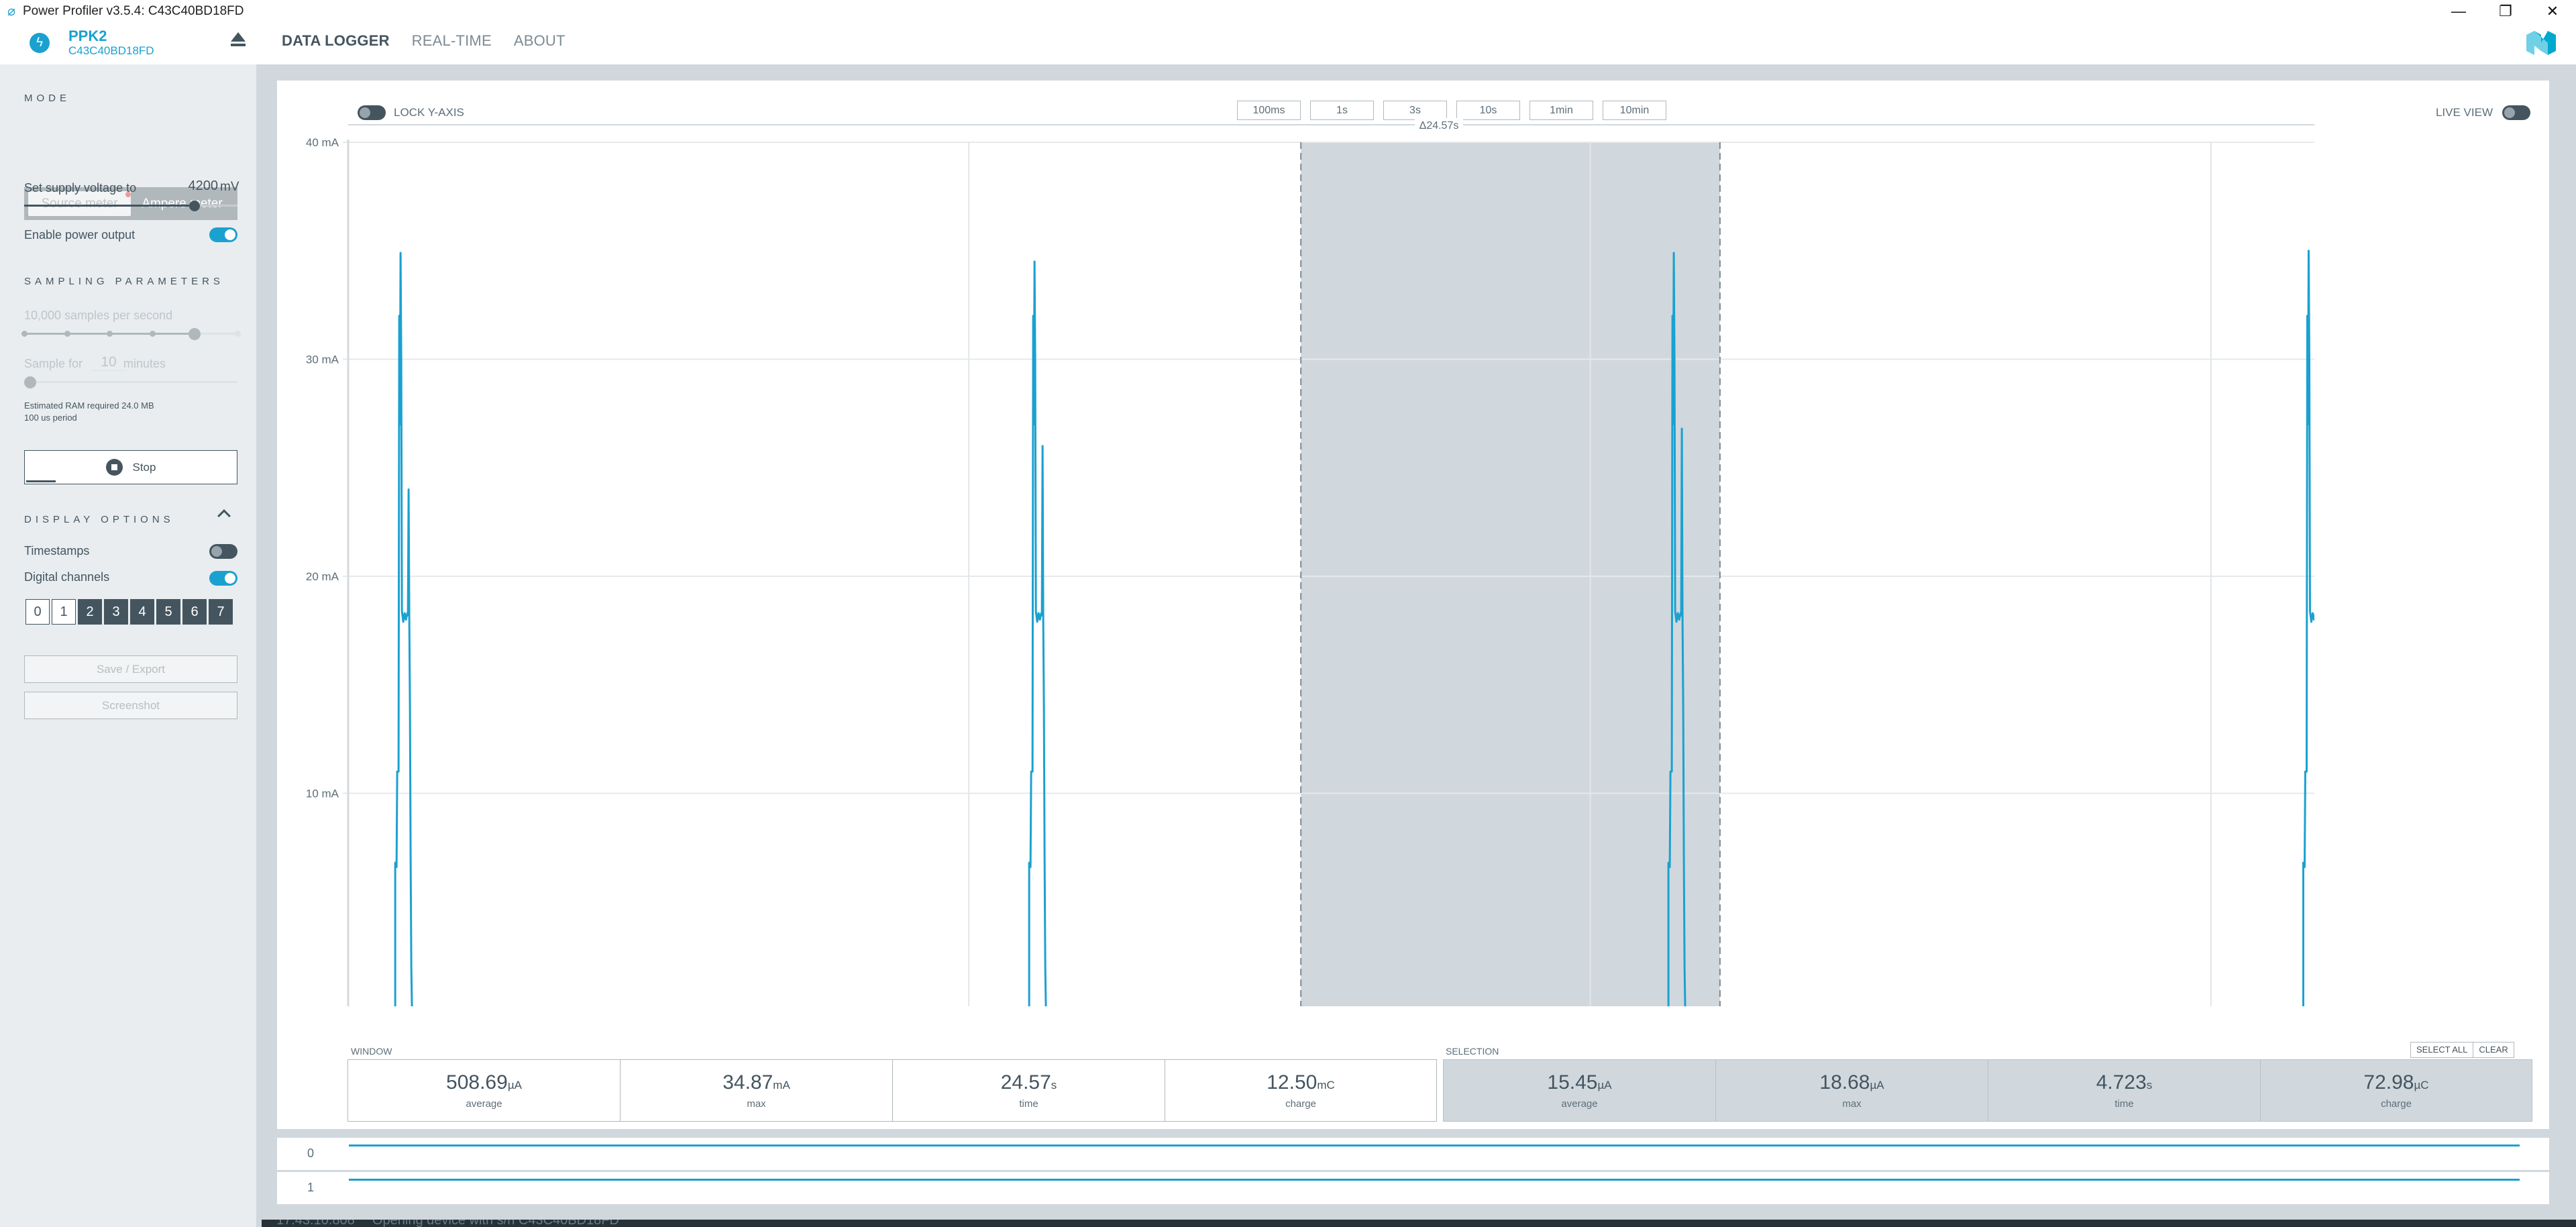 This screenshot has height=1227, width=2576. Describe the element at coordinates (1439, 125) in the screenshot. I see `window-delta-label: Δ24.57s` at that location.